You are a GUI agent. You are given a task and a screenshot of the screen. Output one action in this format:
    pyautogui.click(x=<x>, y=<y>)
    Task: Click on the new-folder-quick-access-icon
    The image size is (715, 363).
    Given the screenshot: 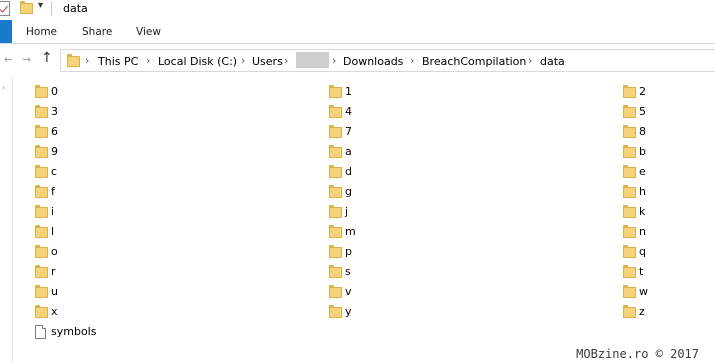 What is the action you would take?
    pyautogui.click(x=26, y=9)
    